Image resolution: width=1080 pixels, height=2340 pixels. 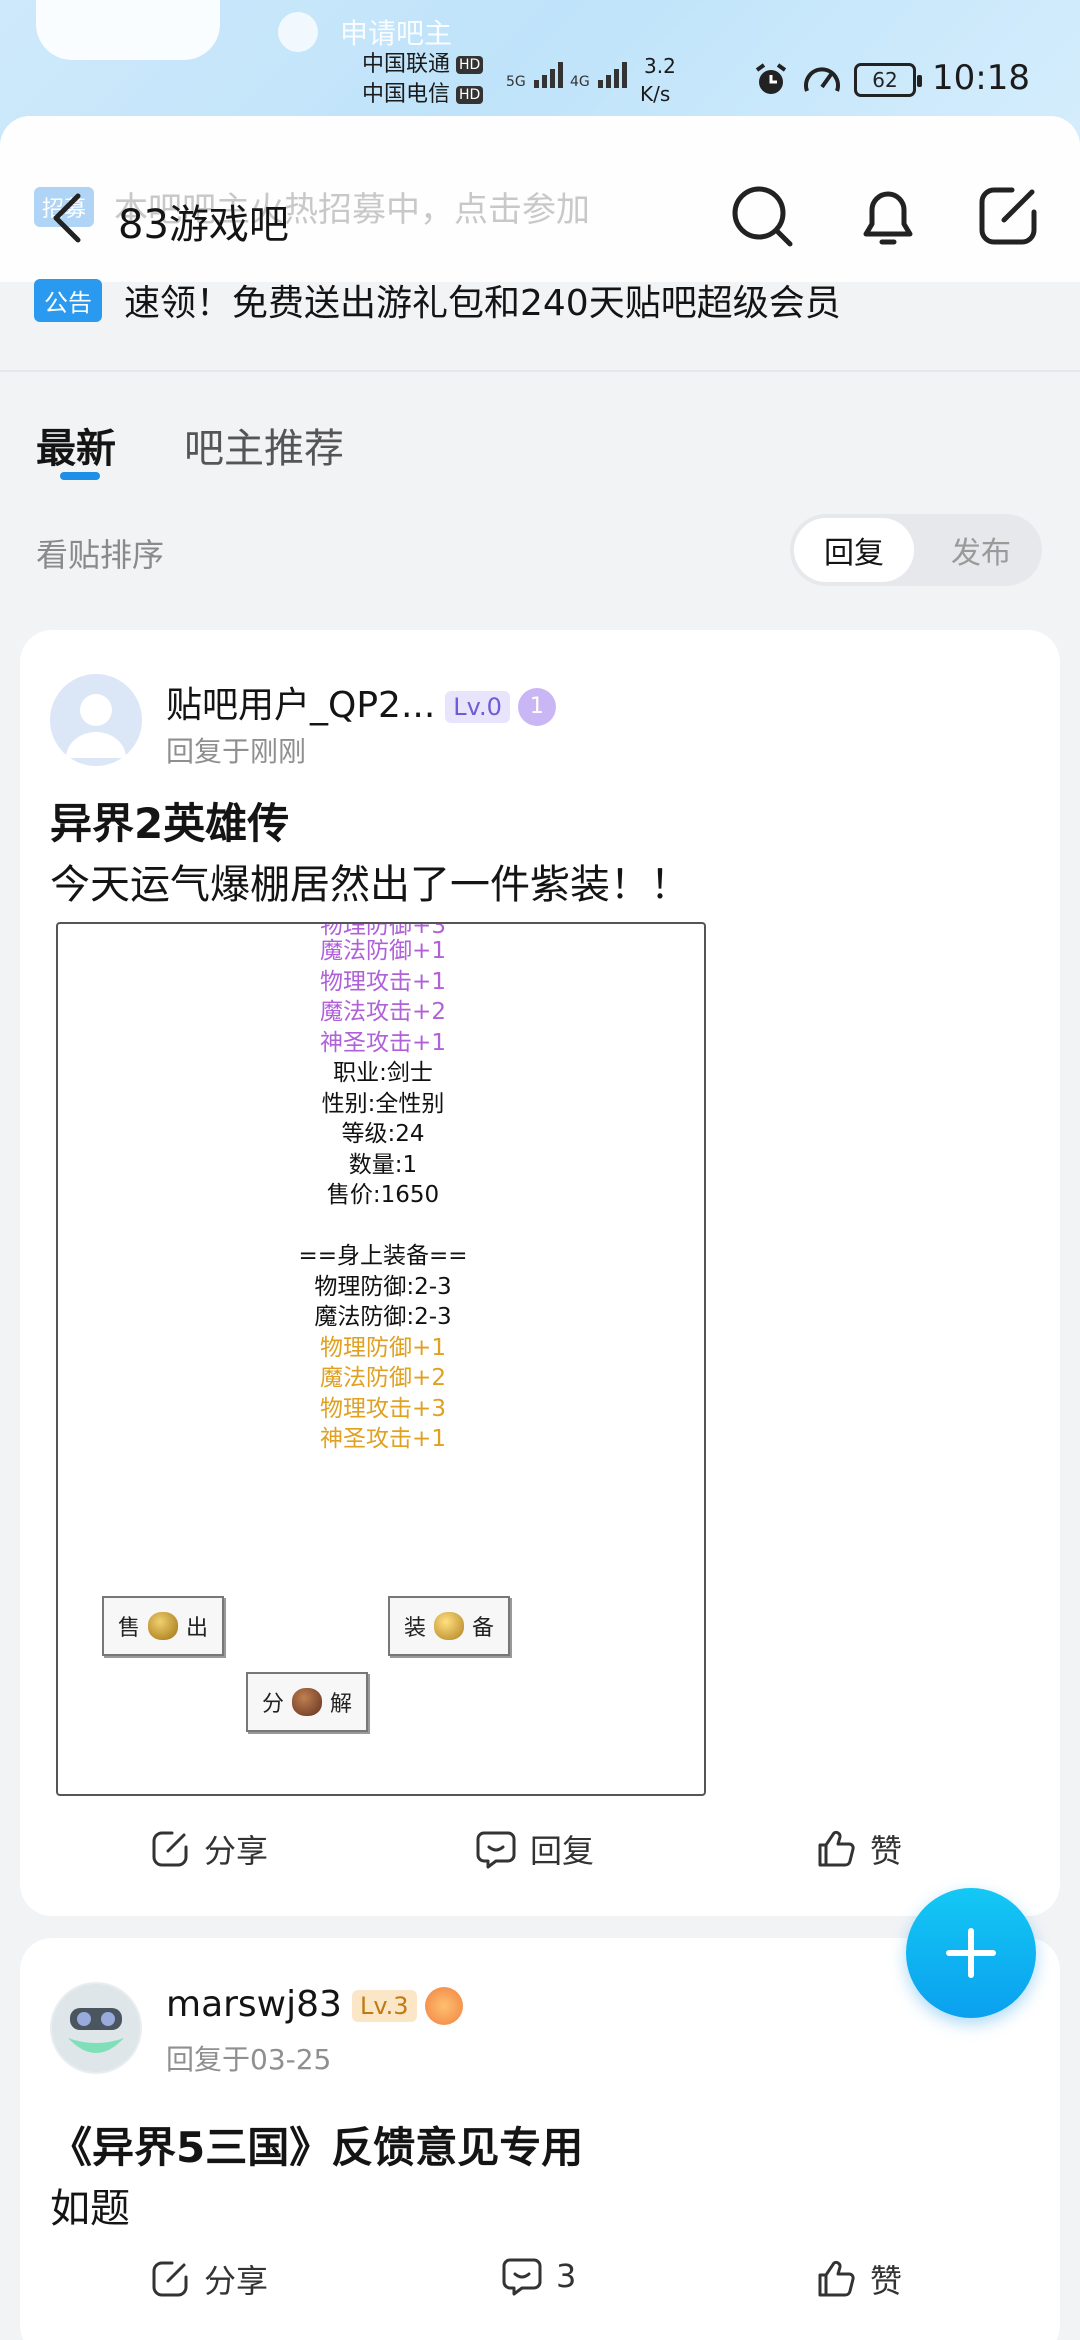 What do you see at coordinates (383, 1042) in the screenshot?
I see `stat-purple-line: 神圣攻击+1` at bounding box center [383, 1042].